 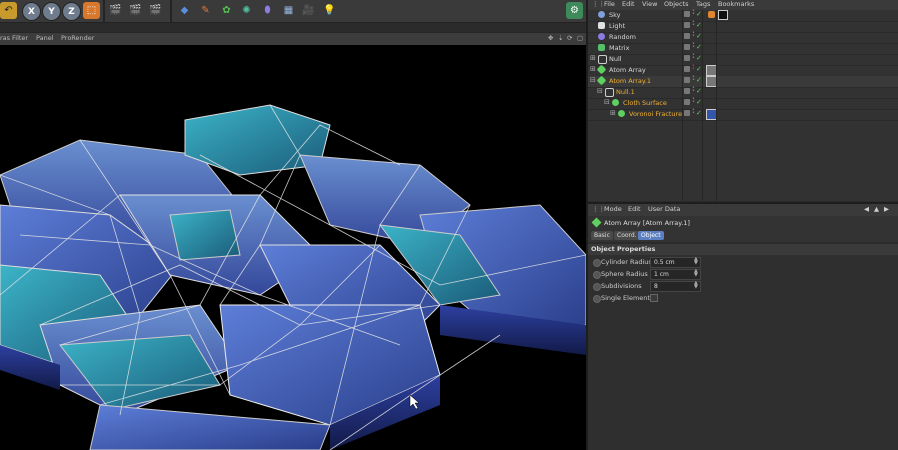 I want to click on object-manager-menu: ⋮⋮ File Edit View Objects Tags Bookmarks, so click(x=743, y=5).